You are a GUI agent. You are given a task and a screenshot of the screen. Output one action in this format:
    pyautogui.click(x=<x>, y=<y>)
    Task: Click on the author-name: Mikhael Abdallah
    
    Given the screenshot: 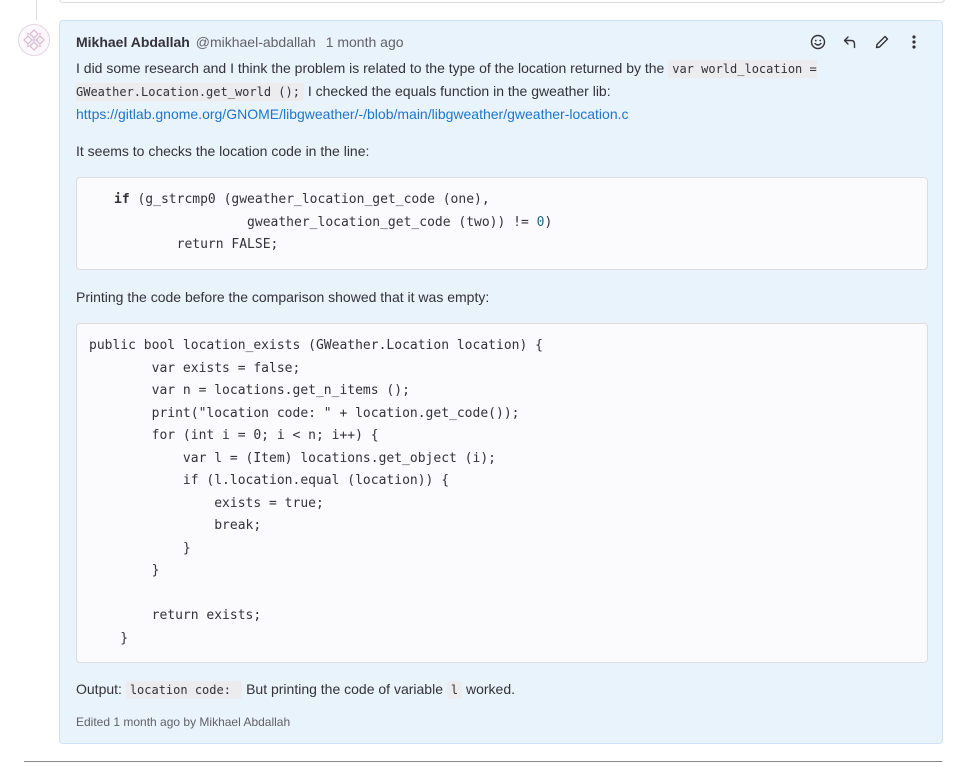 What is the action you would take?
    pyautogui.click(x=133, y=42)
    